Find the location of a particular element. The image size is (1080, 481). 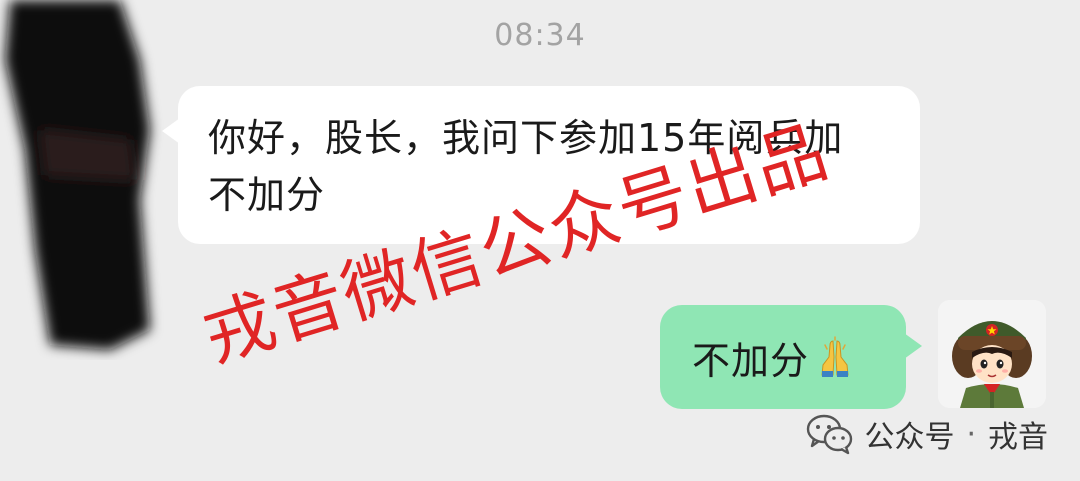

outgoing-bubble-tail is located at coordinates (913, 346).